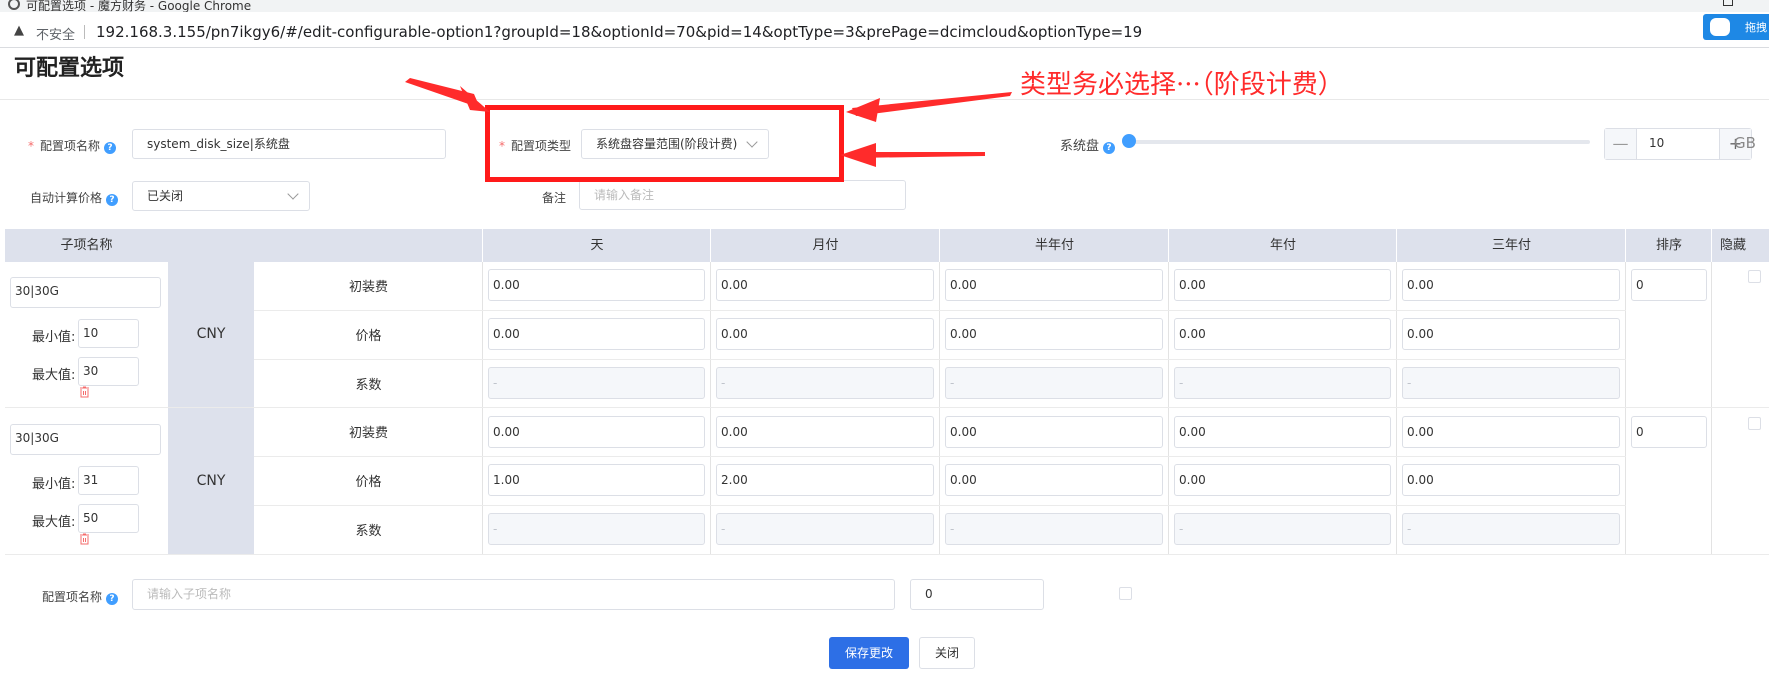 The image size is (1769, 683). What do you see at coordinates (1728, 3) in the screenshot?
I see `maximize-icon` at bounding box center [1728, 3].